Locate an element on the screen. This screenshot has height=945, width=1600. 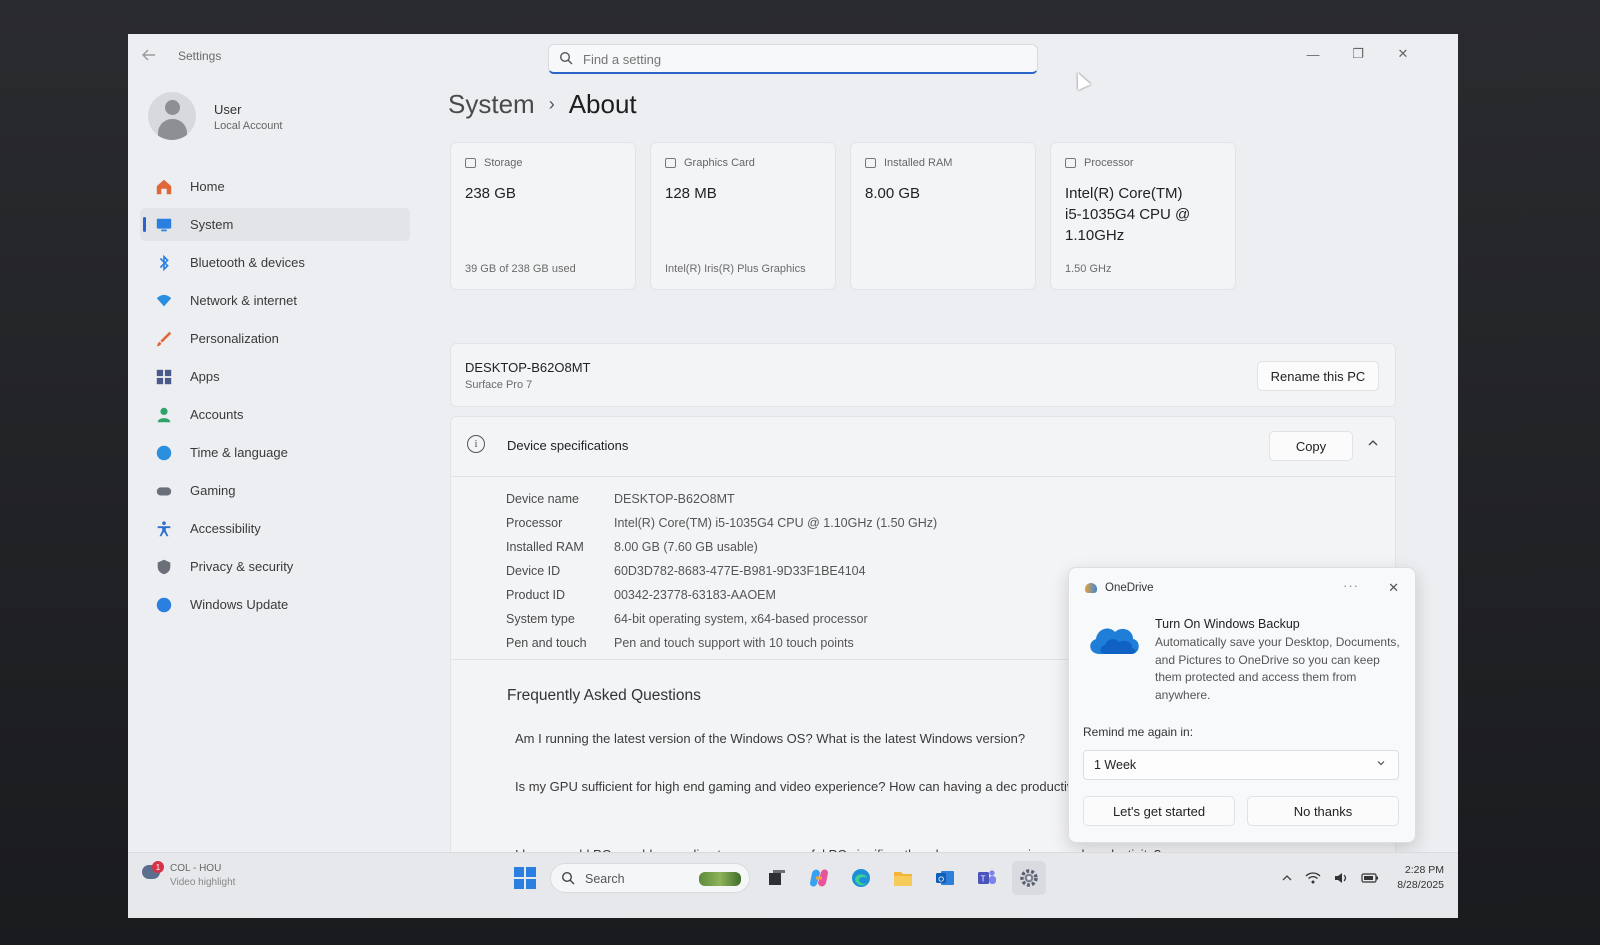
sidebar-item-network-internet: Network & internet is located at coordinates (275, 300).